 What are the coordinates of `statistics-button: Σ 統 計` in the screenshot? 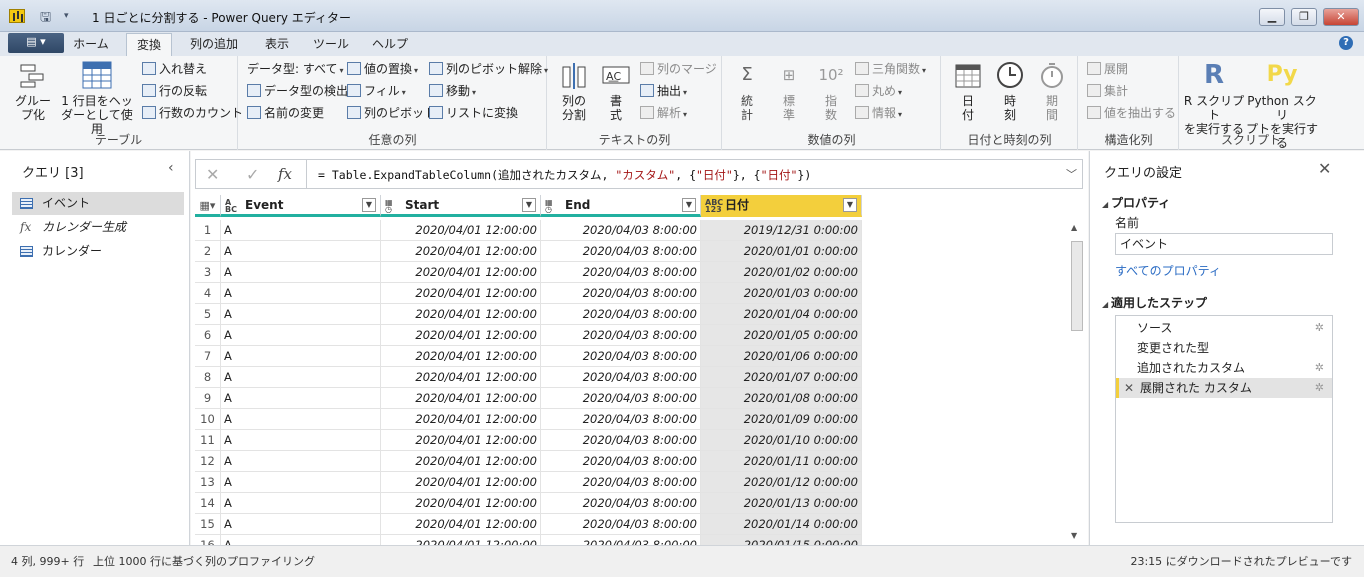 It's located at (747, 91).